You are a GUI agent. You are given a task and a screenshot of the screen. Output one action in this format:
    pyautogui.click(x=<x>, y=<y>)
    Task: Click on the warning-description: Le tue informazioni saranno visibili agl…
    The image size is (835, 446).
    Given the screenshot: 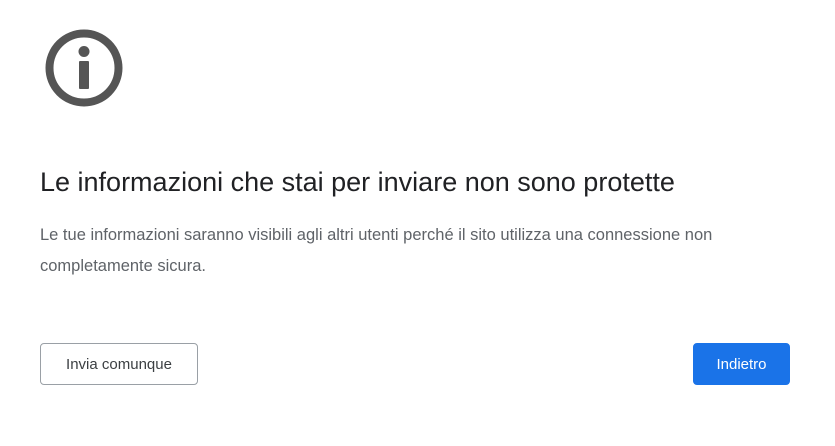 What is the action you would take?
    pyautogui.click(x=376, y=250)
    